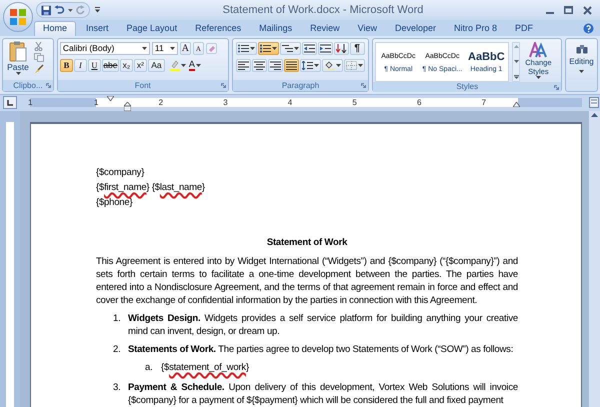  Describe the element at coordinates (46, 10) in the screenshot. I see `save-icon` at that location.